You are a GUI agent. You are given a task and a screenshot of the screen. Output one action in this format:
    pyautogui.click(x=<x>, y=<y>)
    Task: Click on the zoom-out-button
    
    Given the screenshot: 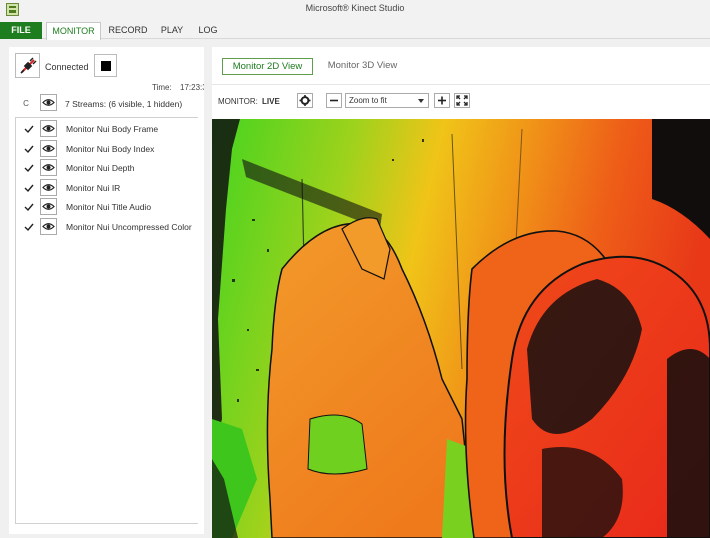 What is the action you would take?
    pyautogui.click(x=334, y=100)
    